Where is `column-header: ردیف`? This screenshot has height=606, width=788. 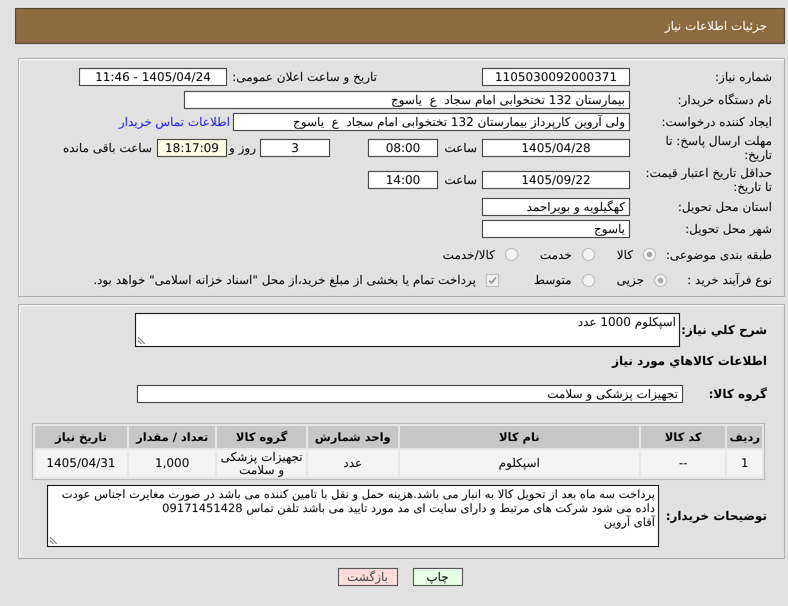 column-header: ردیف is located at coordinates (744, 437).